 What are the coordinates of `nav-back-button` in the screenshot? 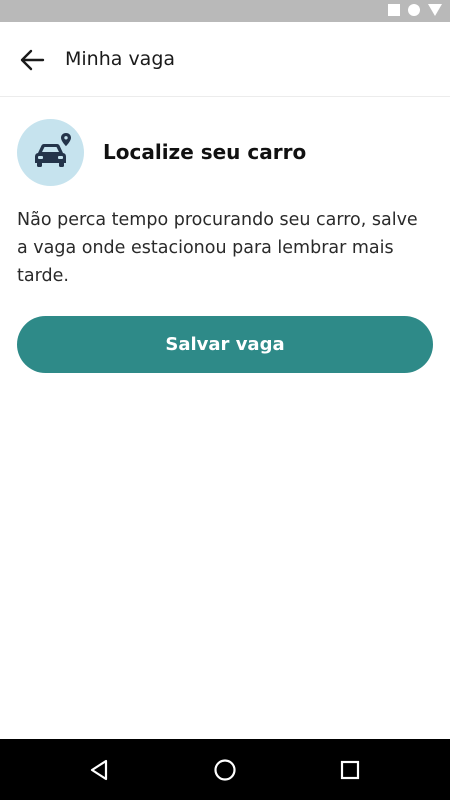 It's located at (99, 770).